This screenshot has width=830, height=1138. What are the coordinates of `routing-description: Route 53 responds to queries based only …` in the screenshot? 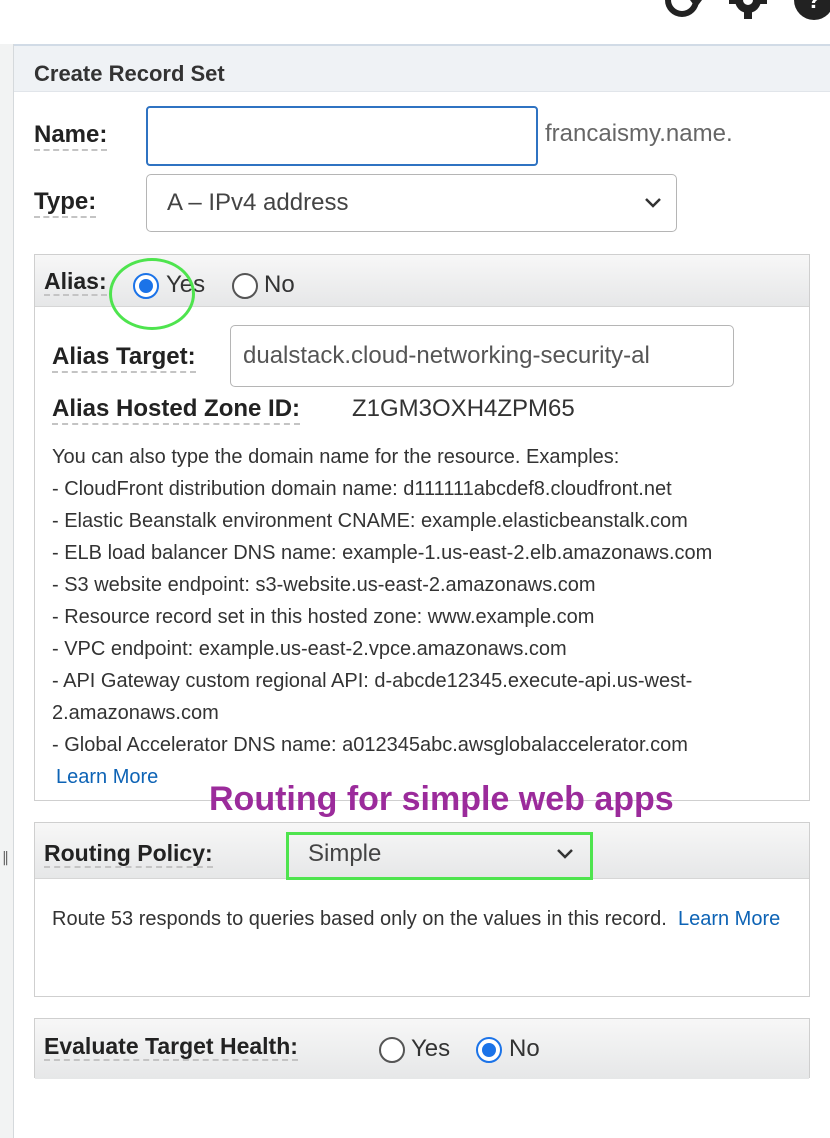 It's located at (432, 919).